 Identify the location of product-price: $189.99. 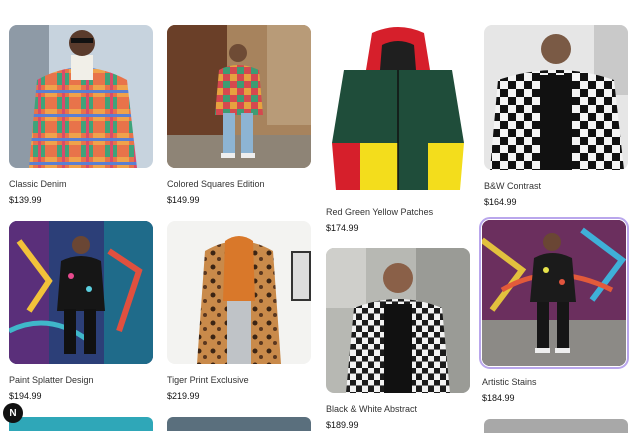
(342, 425).